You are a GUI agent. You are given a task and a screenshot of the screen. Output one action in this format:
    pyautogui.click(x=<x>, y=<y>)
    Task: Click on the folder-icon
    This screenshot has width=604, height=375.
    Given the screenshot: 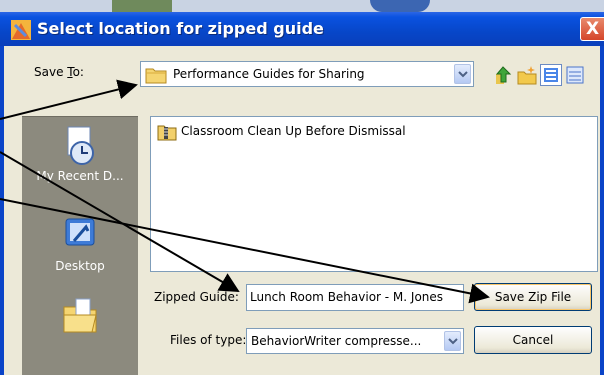 What is the action you would take?
    pyautogui.click(x=156, y=76)
    